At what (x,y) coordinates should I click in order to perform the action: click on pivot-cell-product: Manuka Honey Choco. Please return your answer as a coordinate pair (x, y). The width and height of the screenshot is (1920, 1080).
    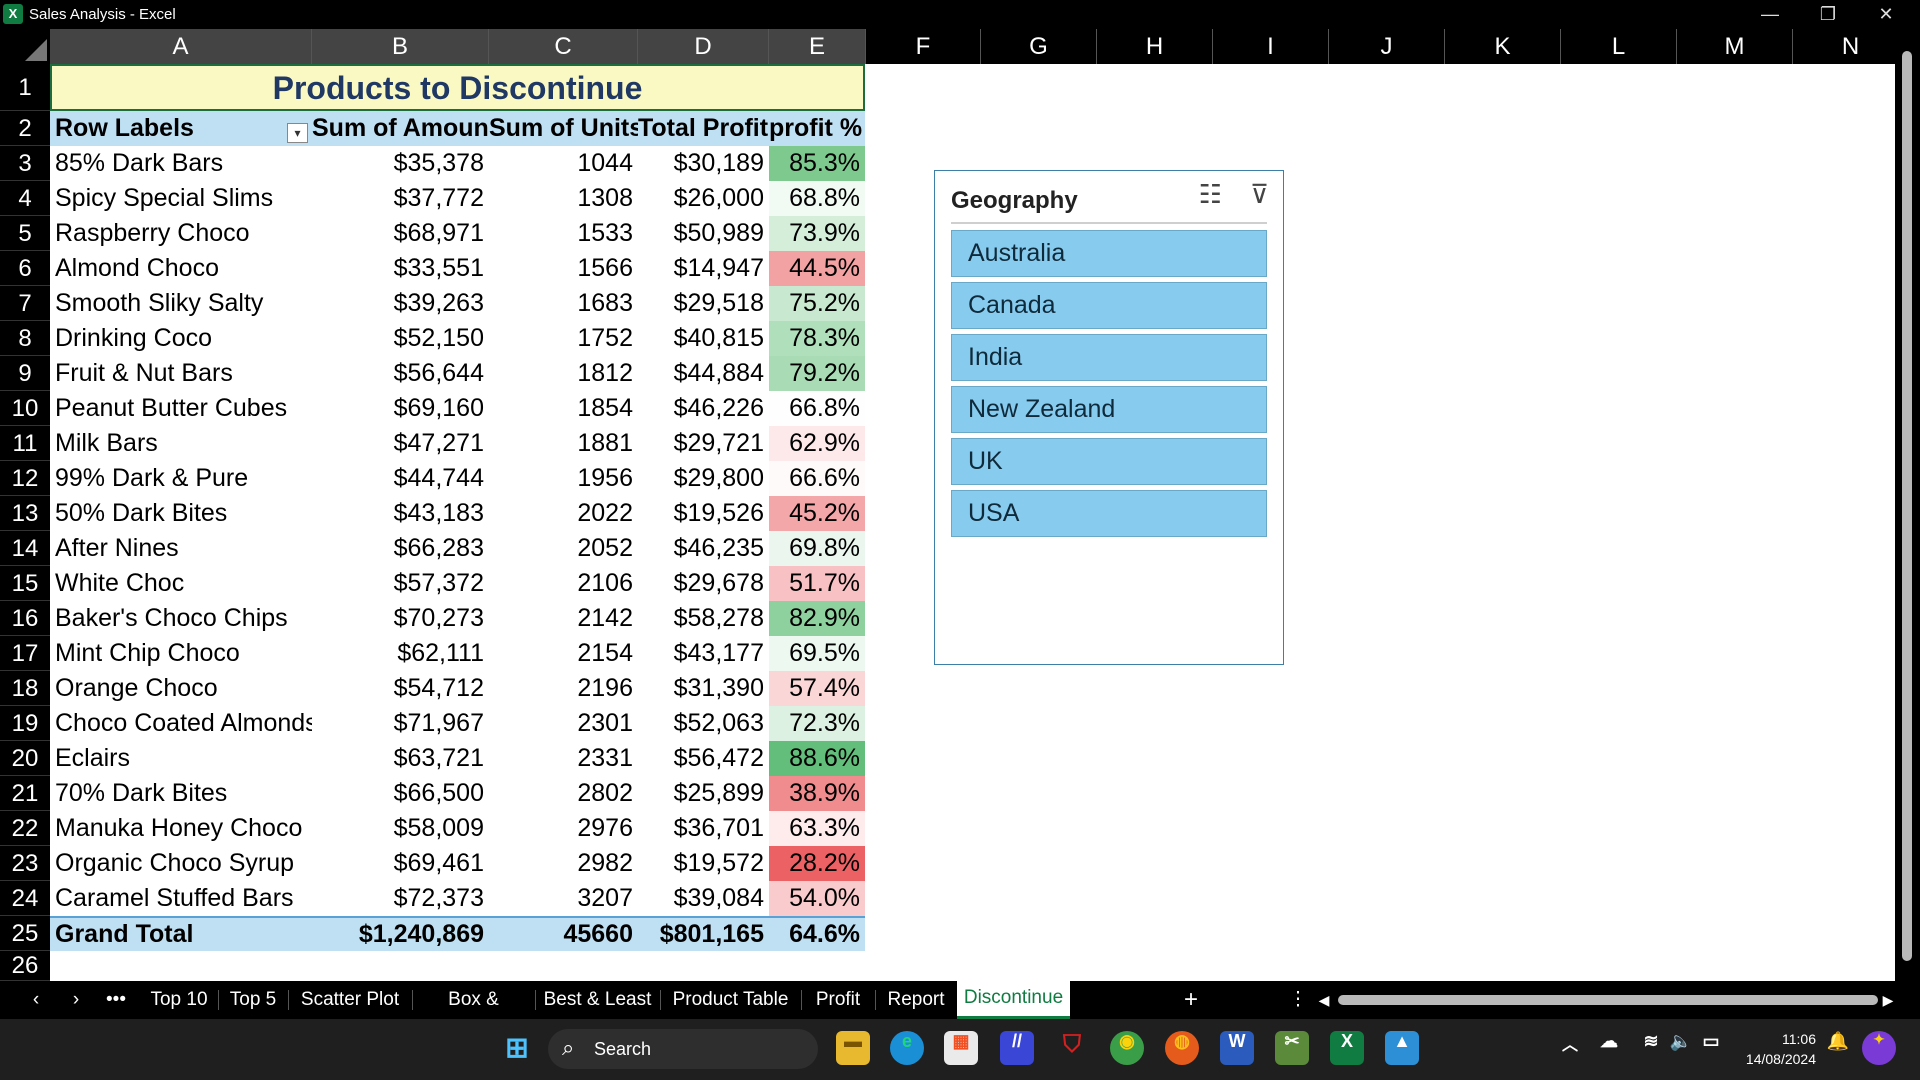
    Looking at the image, I should click on (181, 828).